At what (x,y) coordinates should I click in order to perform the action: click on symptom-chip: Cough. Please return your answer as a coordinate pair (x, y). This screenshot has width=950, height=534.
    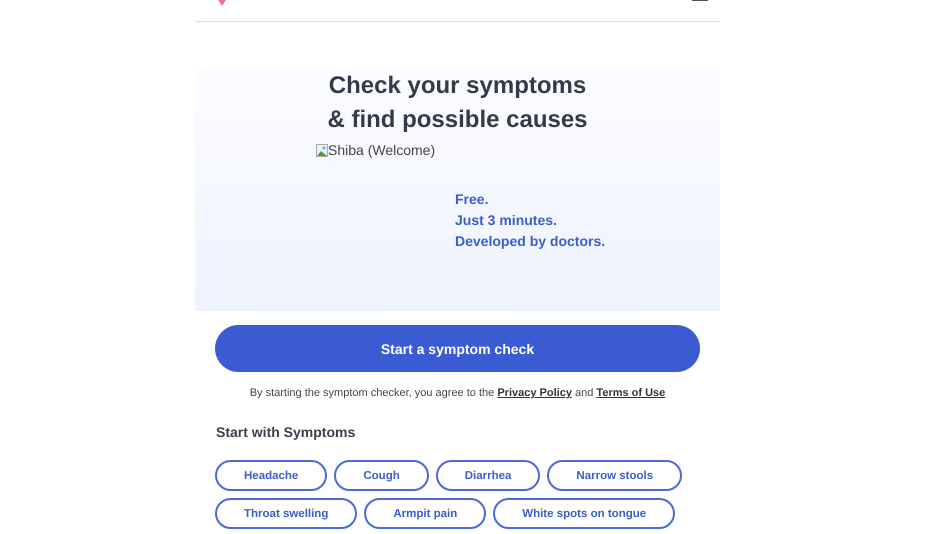
    Looking at the image, I should click on (381, 475).